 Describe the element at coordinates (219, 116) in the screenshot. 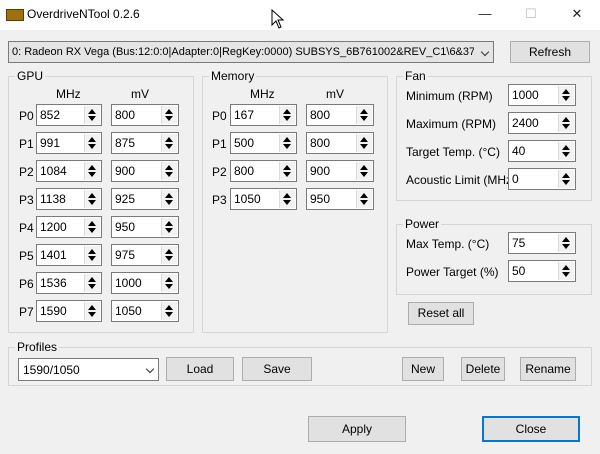

I see `memory-state-label: P0` at that location.